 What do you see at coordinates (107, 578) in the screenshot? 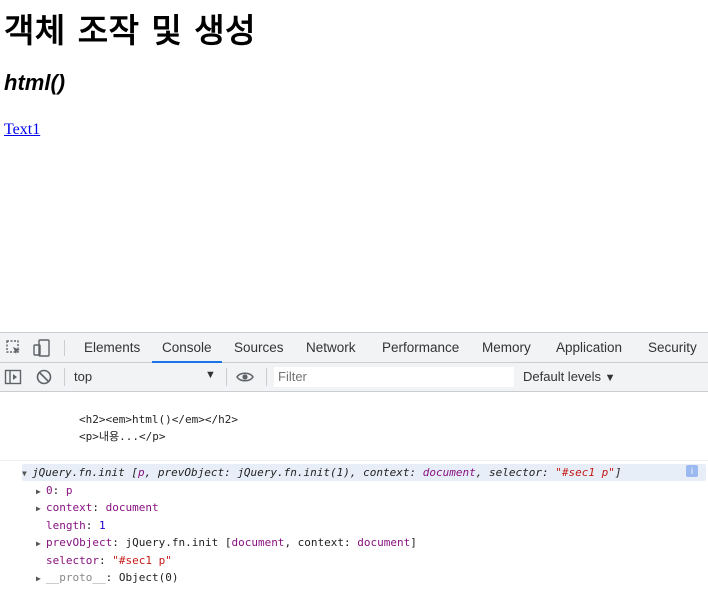
I see `property-row: ▶ __proto__: Object(0)` at bounding box center [107, 578].